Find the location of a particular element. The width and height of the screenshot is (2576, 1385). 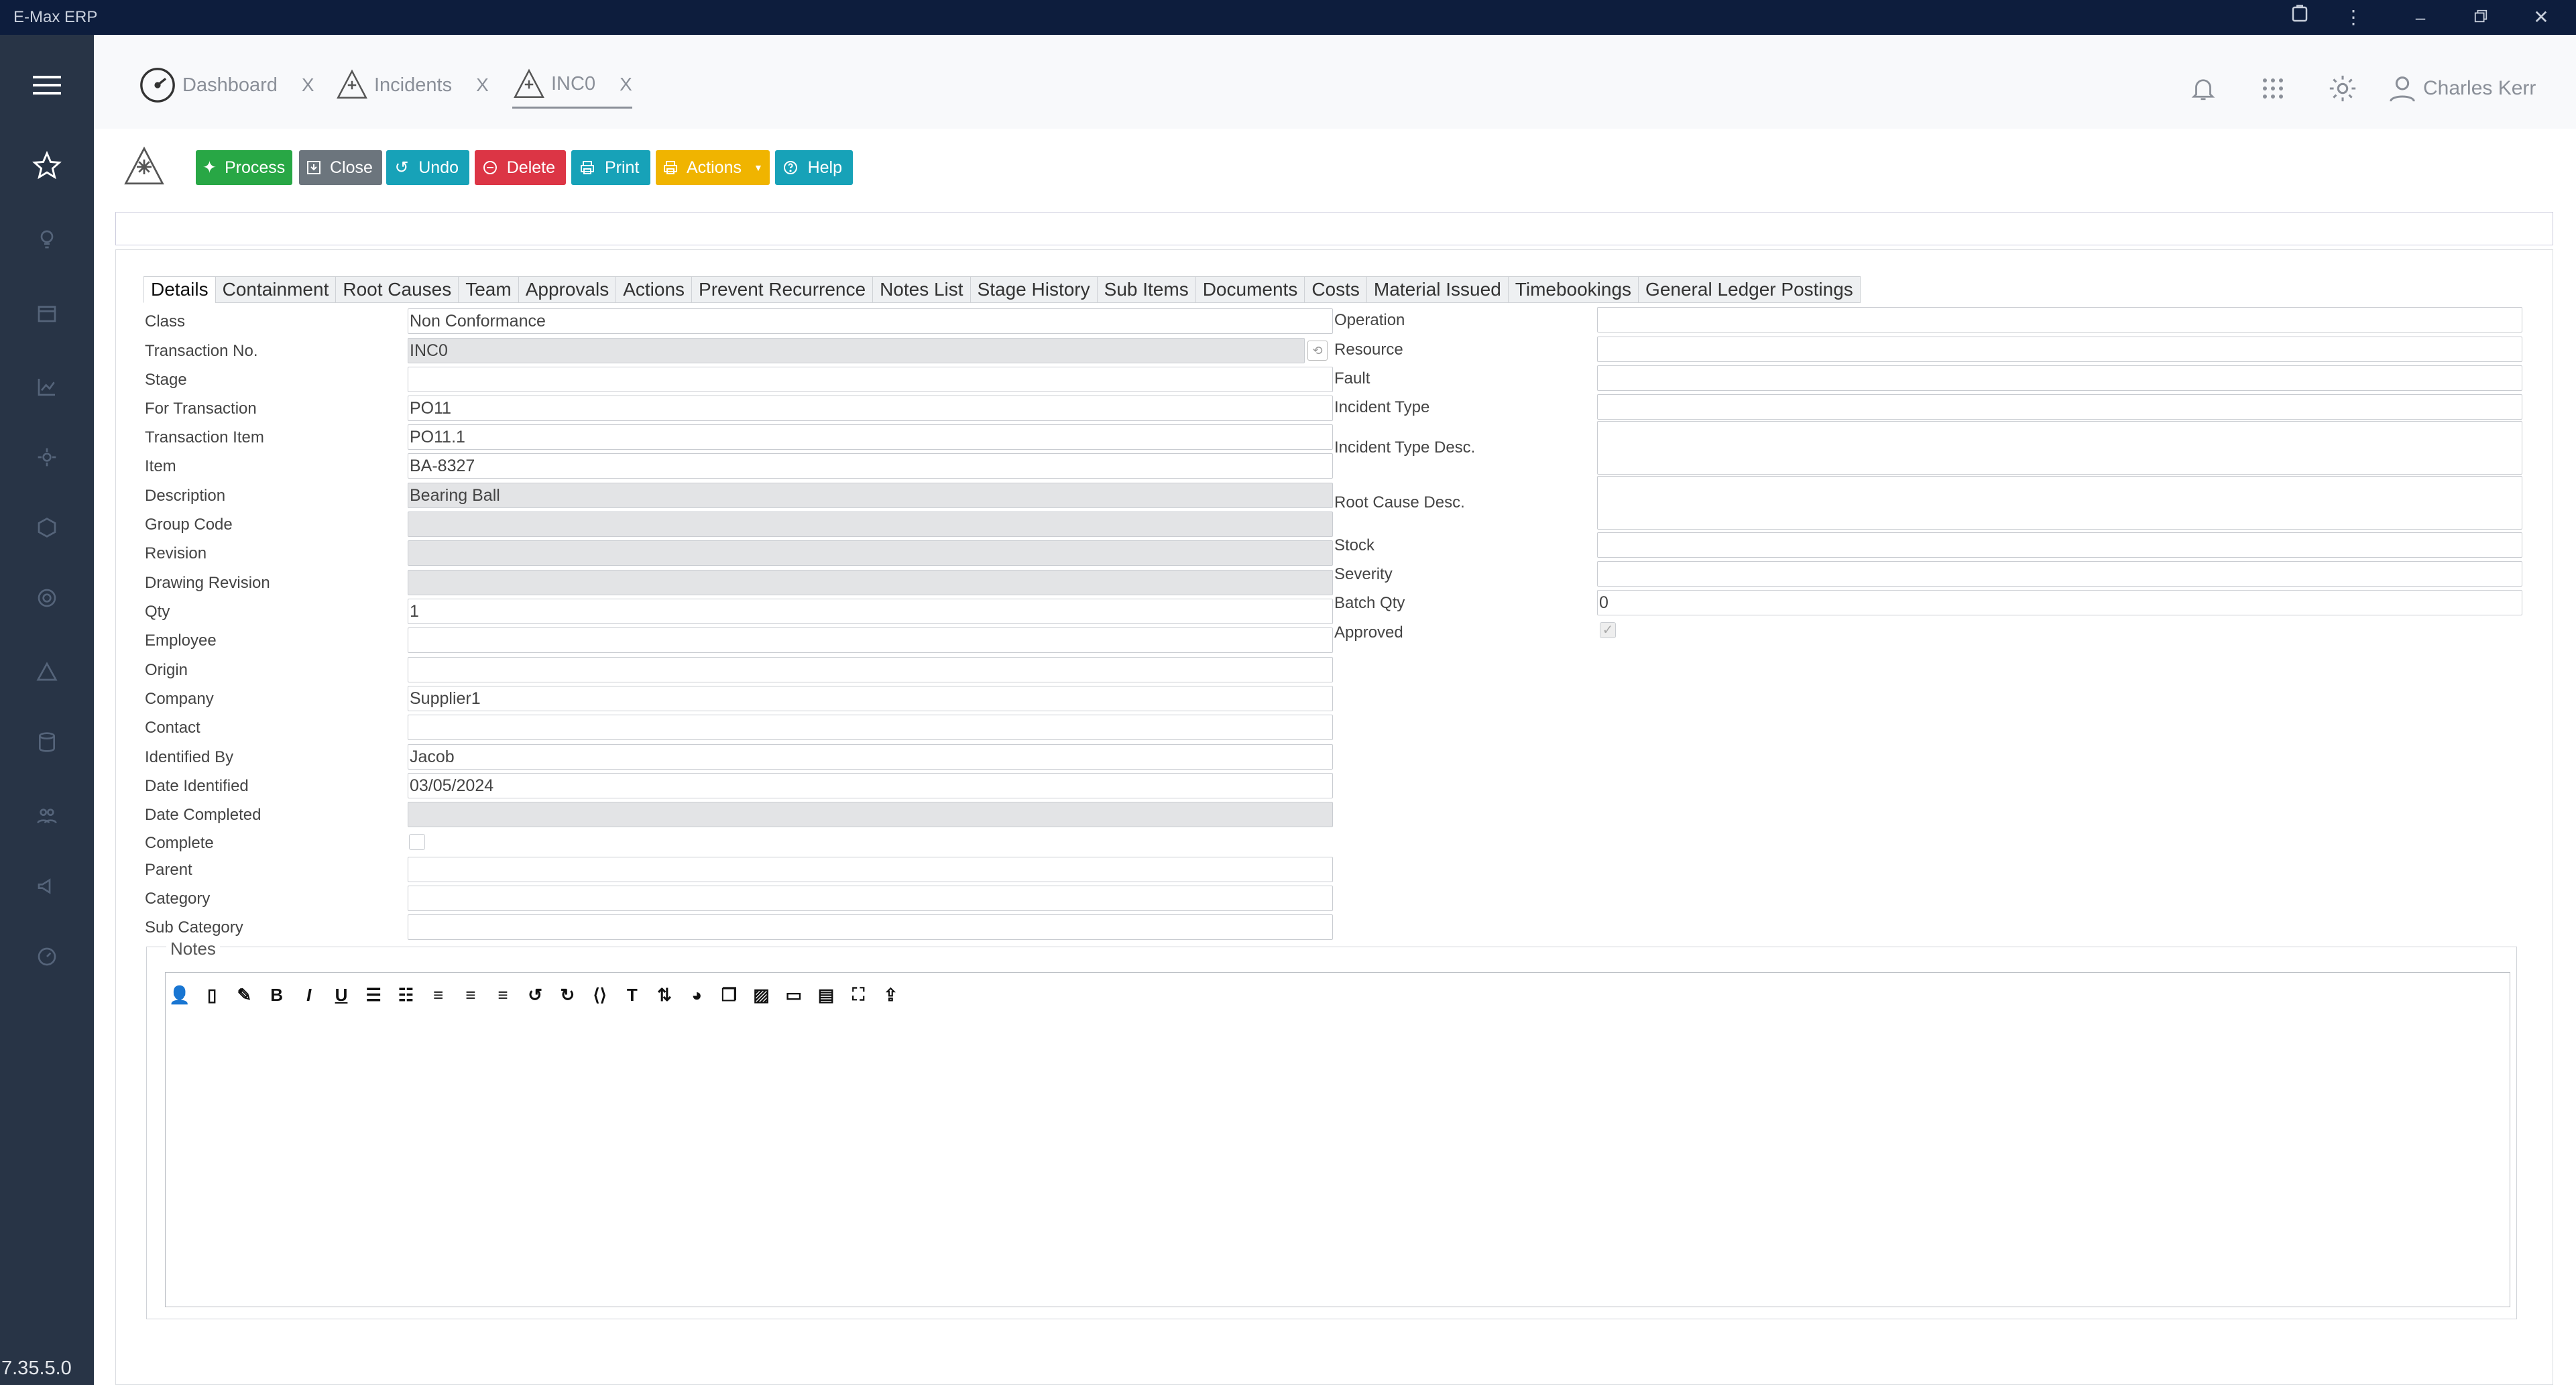

restore-icon is located at coordinates (2480, 17).